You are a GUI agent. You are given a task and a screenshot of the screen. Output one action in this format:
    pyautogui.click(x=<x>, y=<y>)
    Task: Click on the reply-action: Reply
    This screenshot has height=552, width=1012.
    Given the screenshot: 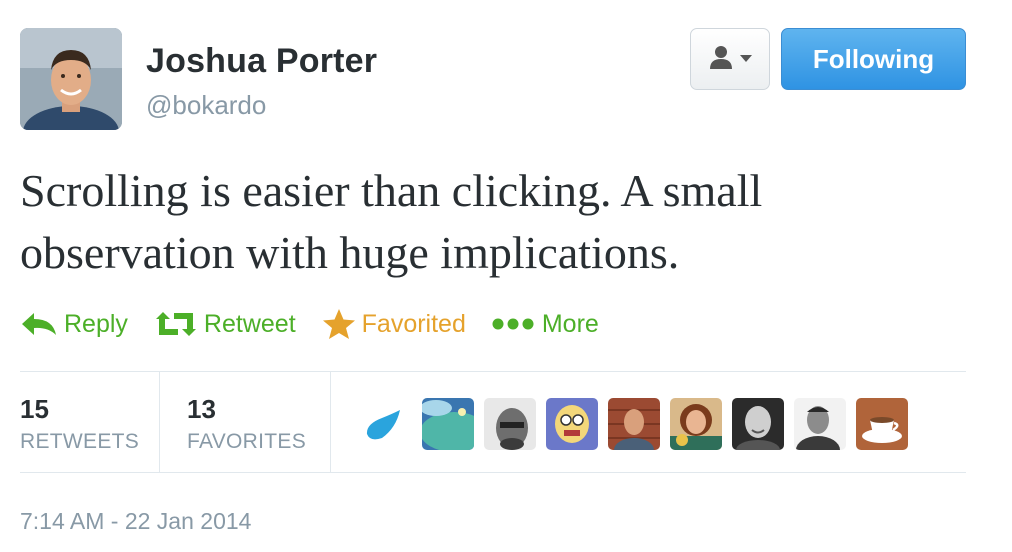 What is the action you would take?
    pyautogui.click(x=74, y=324)
    